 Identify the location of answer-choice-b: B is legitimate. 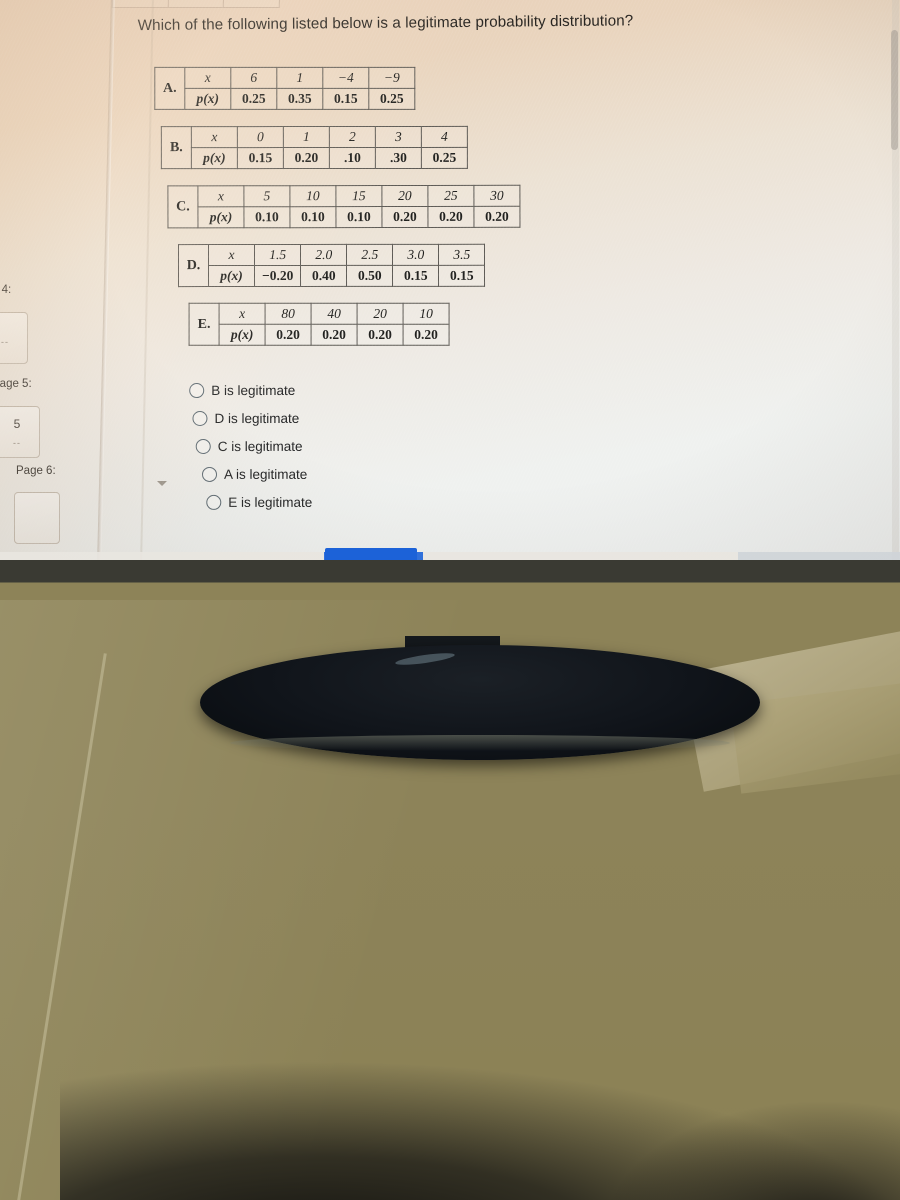
(485, 390).